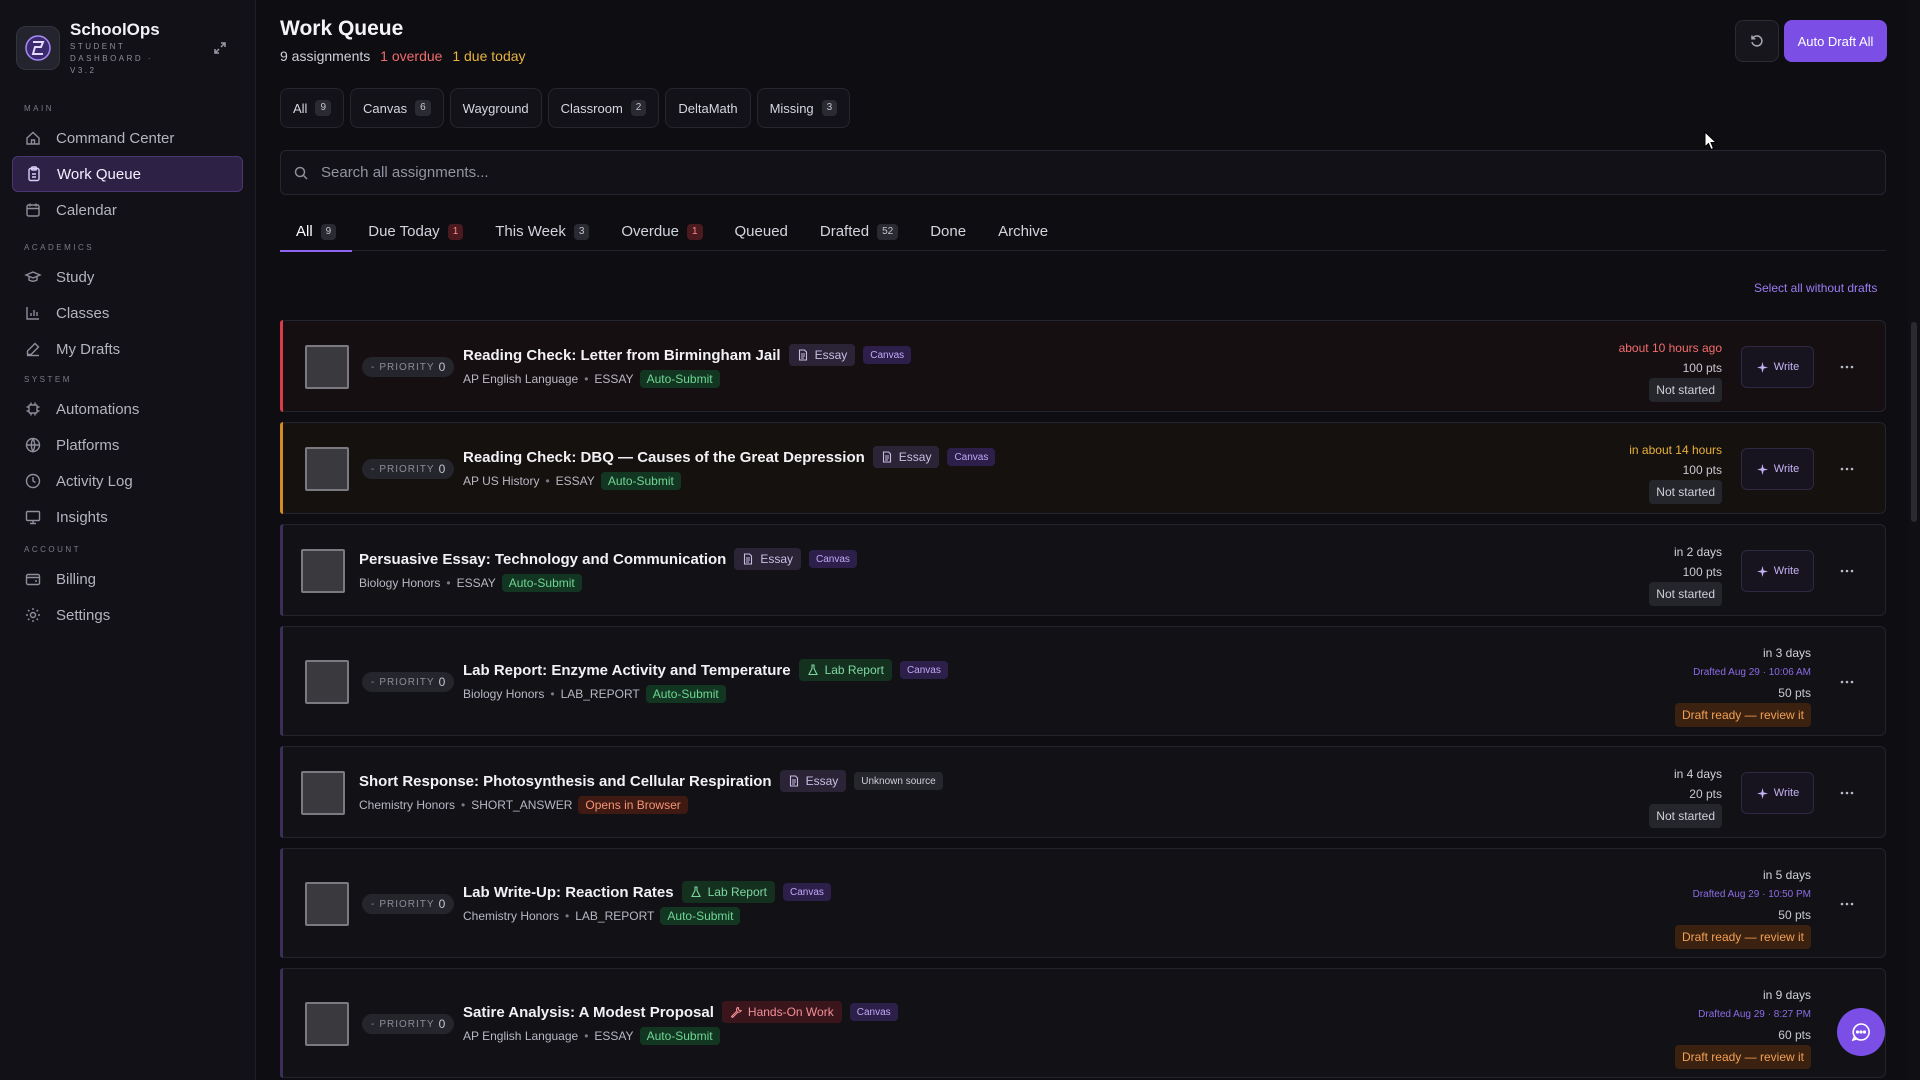 The height and width of the screenshot is (1080, 1920). I want to click on source-filter-canvas: Canvas 6, so click(397, 108).